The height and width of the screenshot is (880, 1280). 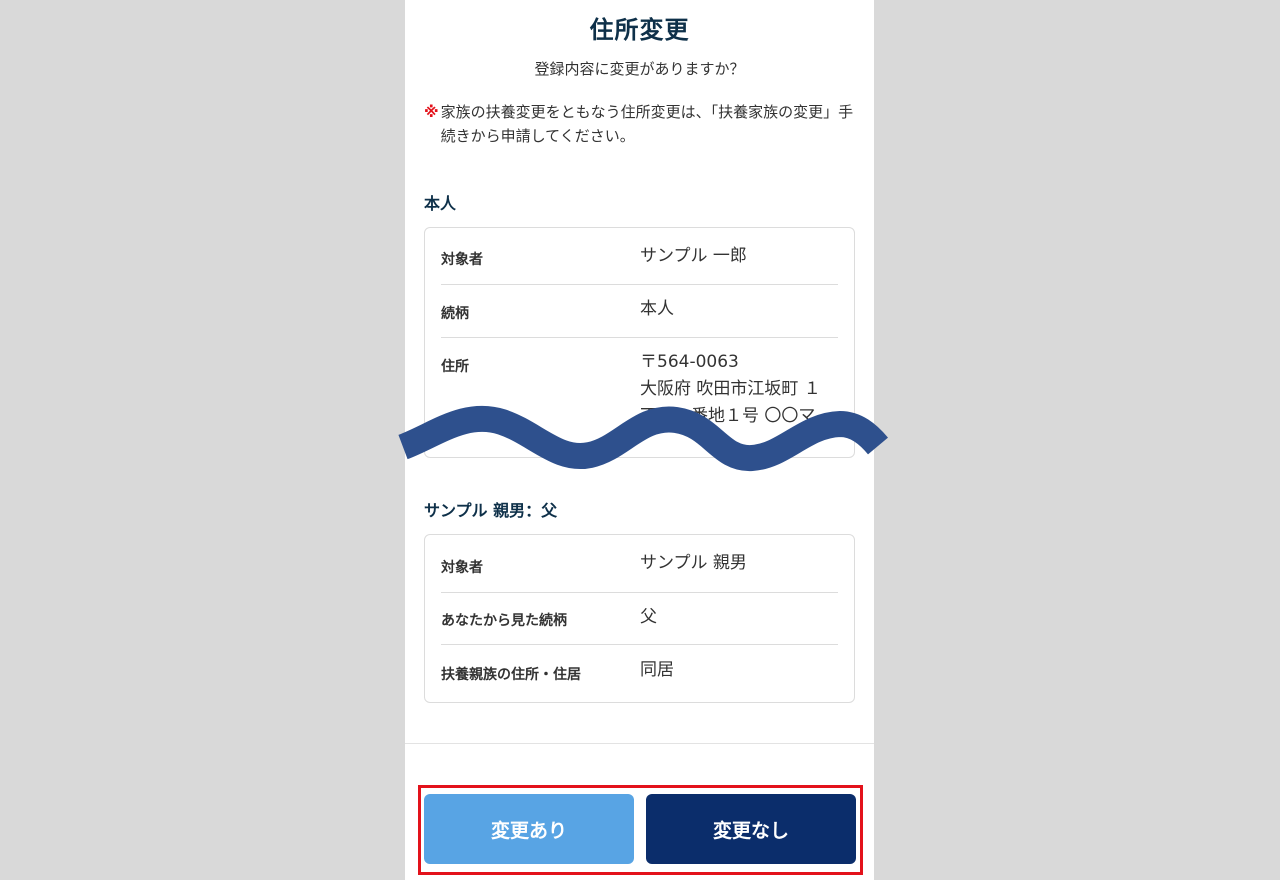 I want to click on notice-mark: ※, so click(x=431, y=112).